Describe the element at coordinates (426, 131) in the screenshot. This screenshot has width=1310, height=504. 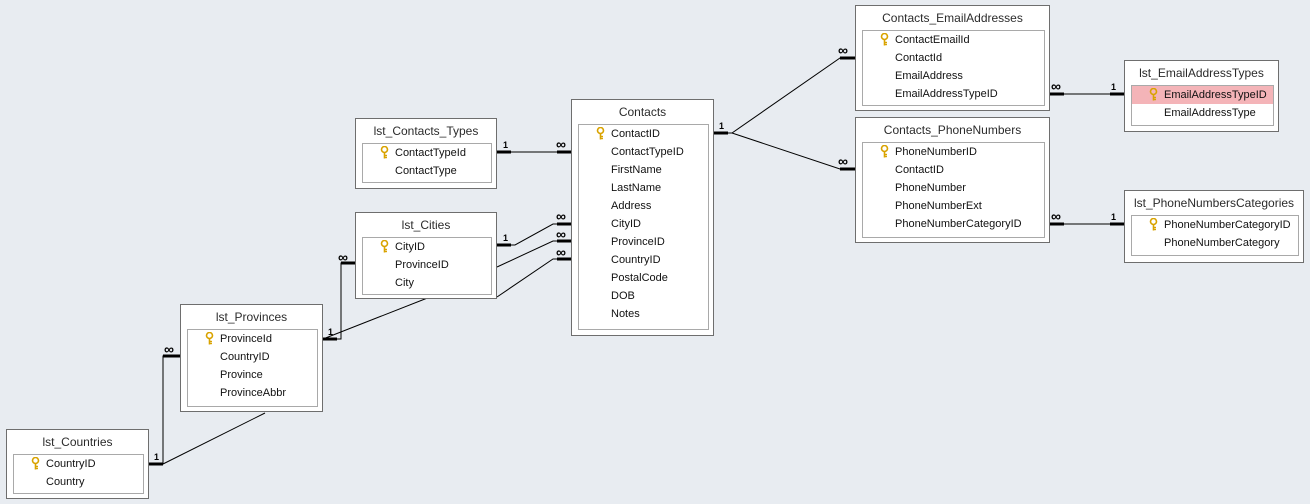
I see `table-title: lst_Contacts_Types` at that location.